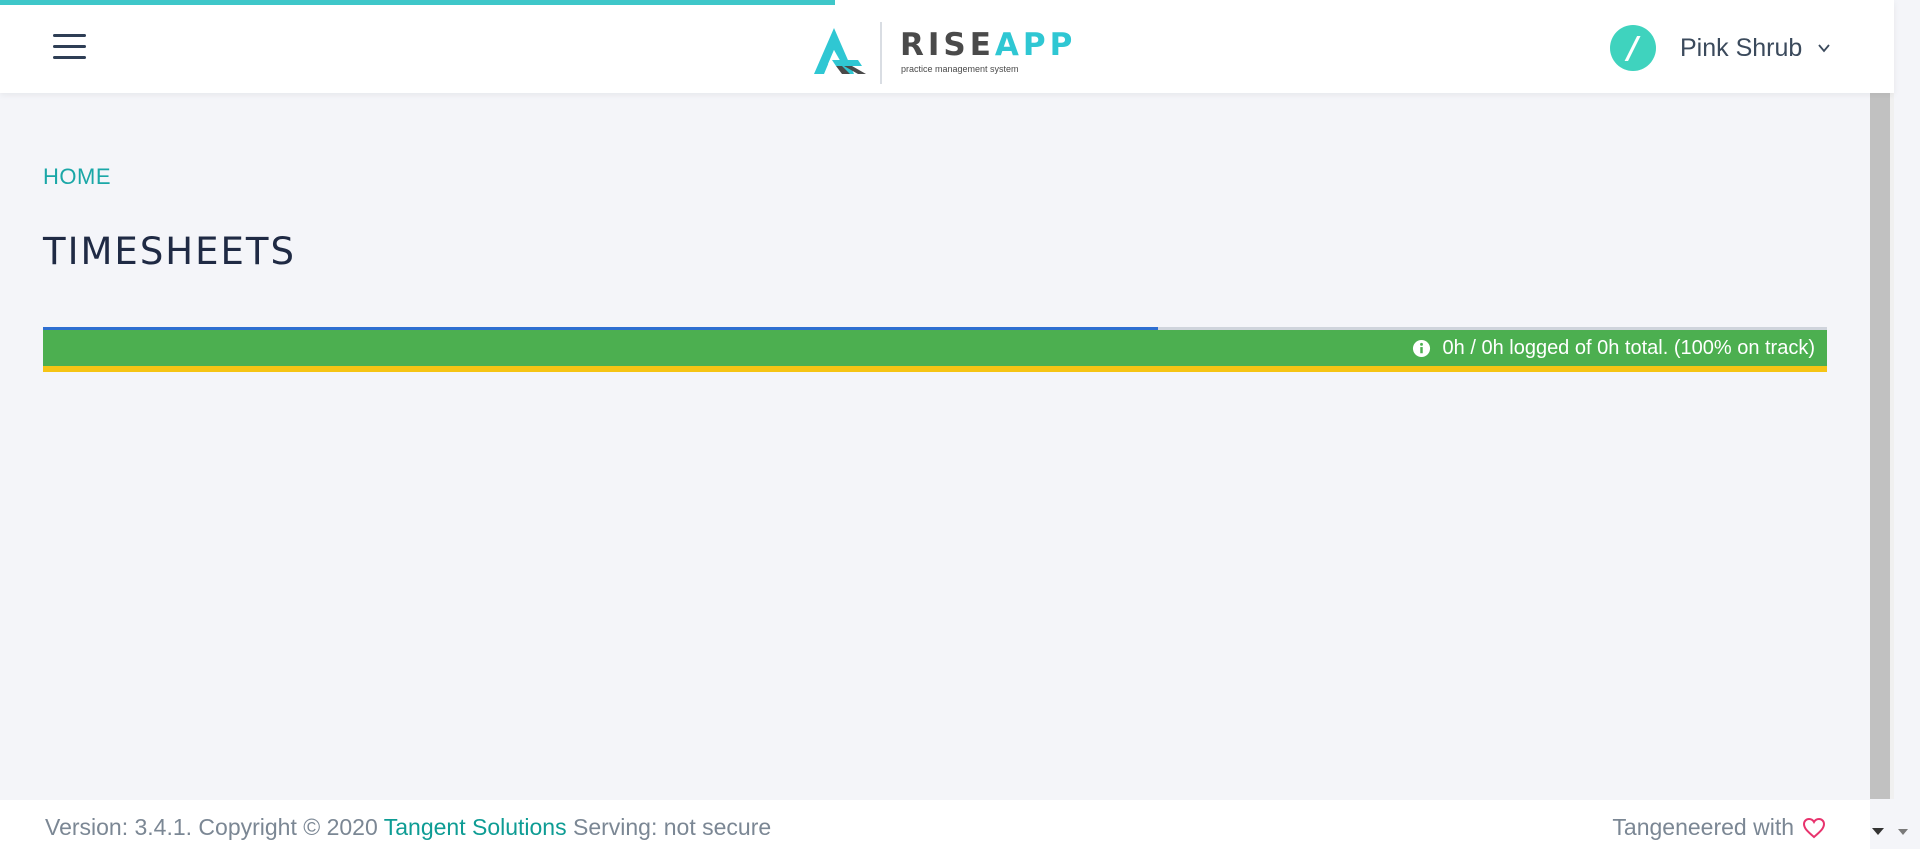 The image size is (1920, 849). What do you see at coordinates (881, 53) in the screenshot?
I see `logo-divider` at bounding box center [881, 53].